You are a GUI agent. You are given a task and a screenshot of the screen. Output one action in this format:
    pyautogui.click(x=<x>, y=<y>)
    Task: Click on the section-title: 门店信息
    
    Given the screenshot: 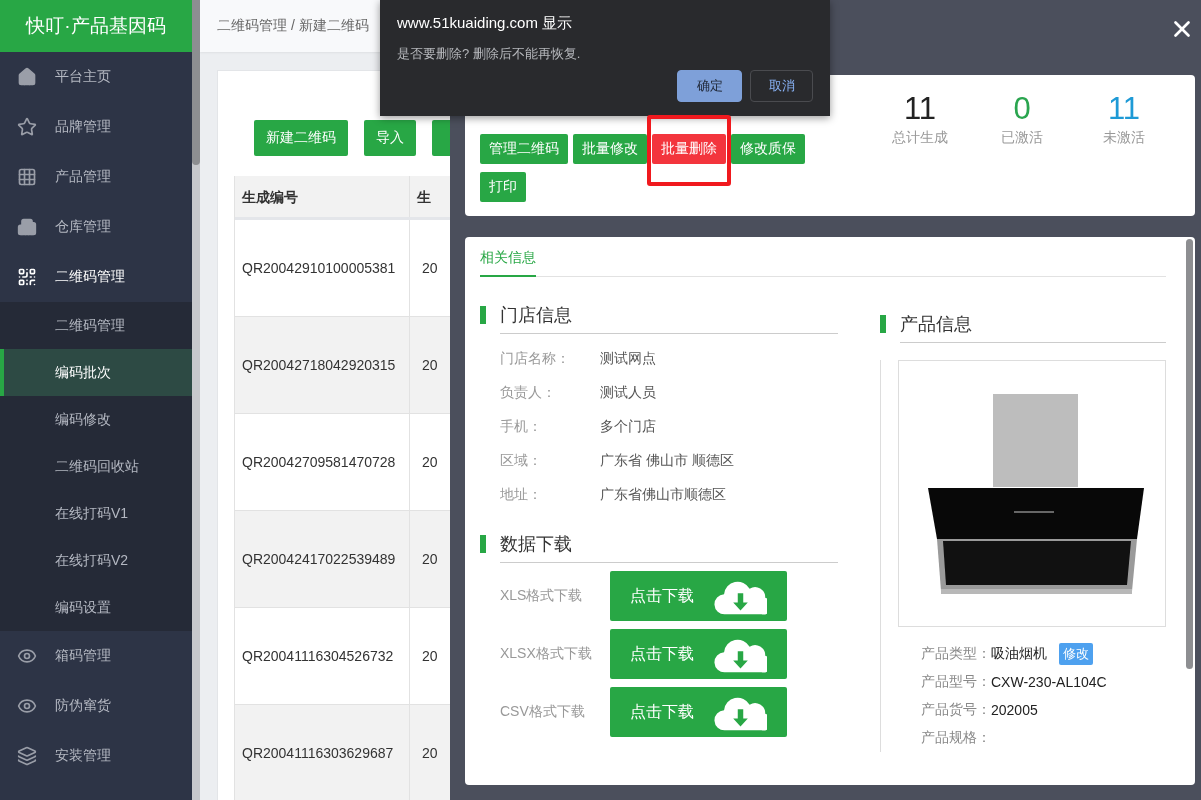 What is the action you would take?
    pyautogui.click(x=669, y=318)
    